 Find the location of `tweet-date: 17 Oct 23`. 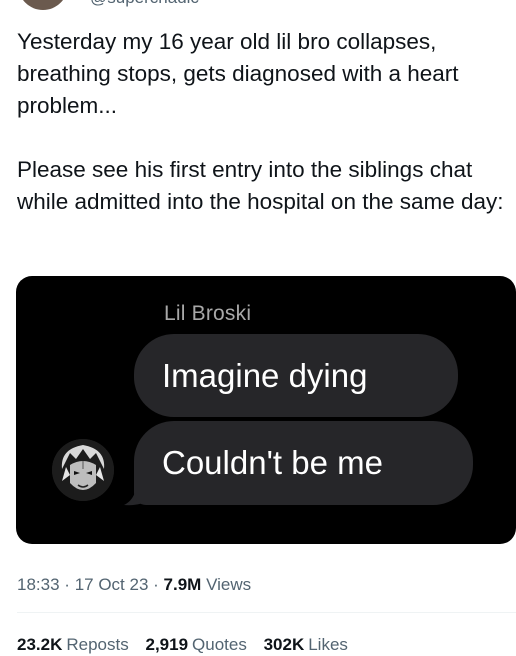

tweet-date: 17 Oct 23 is located at coordinates (112, 584).